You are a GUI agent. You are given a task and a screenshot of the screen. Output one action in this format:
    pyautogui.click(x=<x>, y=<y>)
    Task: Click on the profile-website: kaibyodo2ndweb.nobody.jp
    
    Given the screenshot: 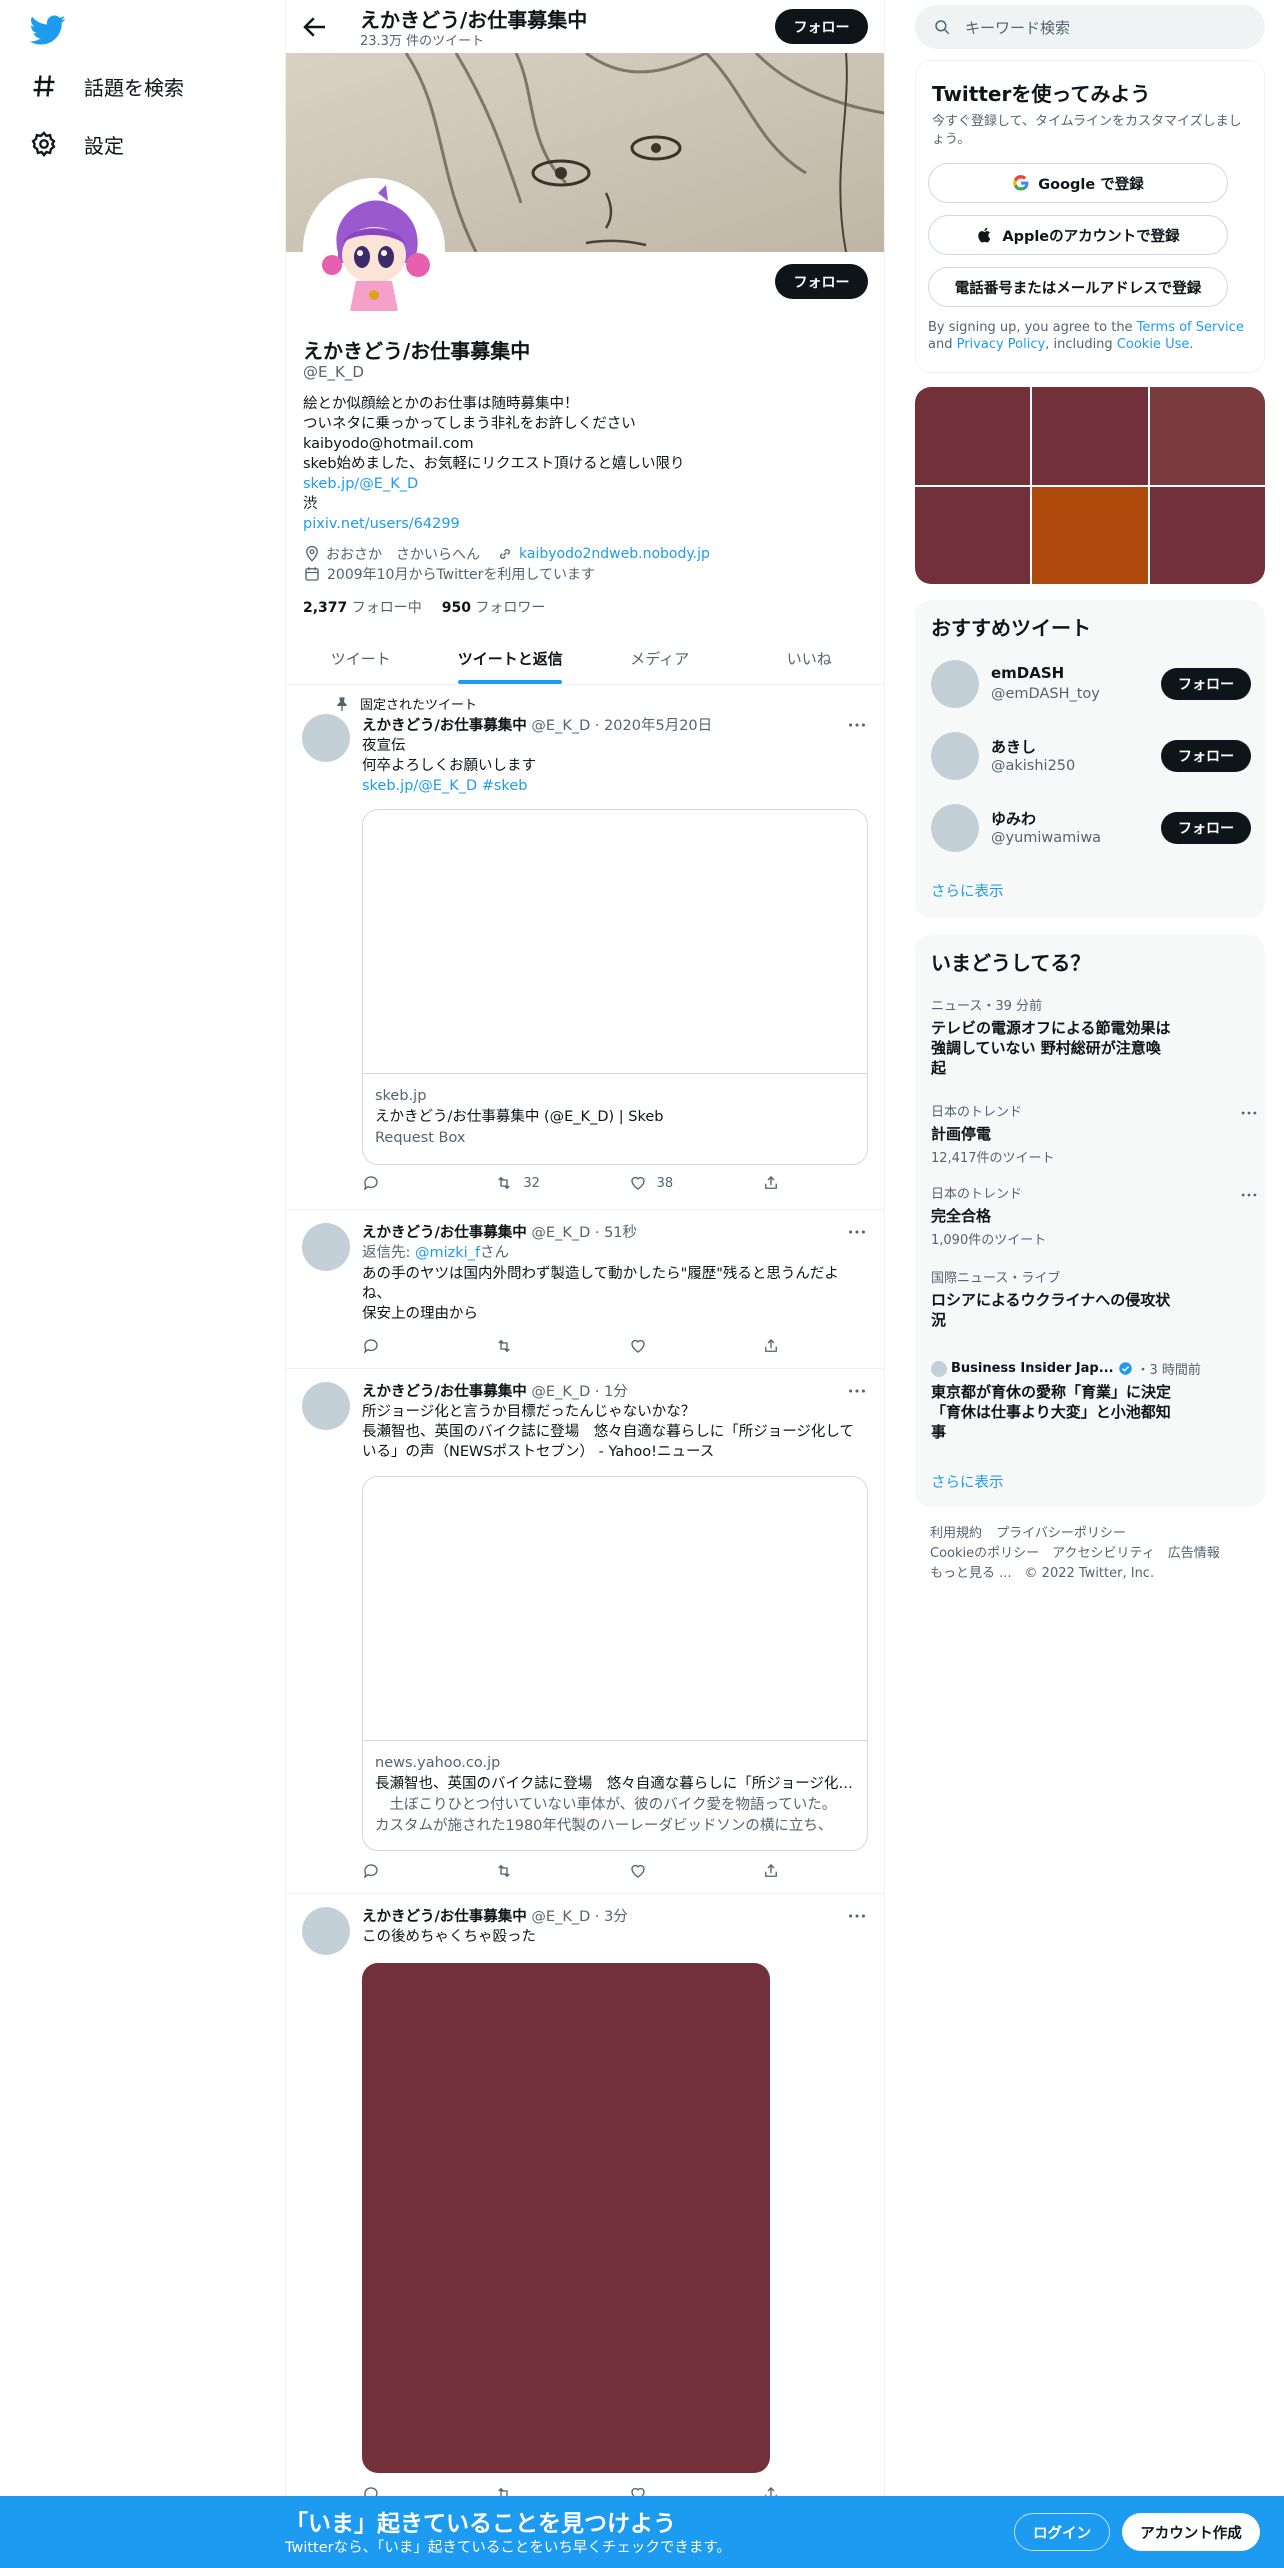 What is the action you would take?
    pyautogui.click(x=603, y=554)
    